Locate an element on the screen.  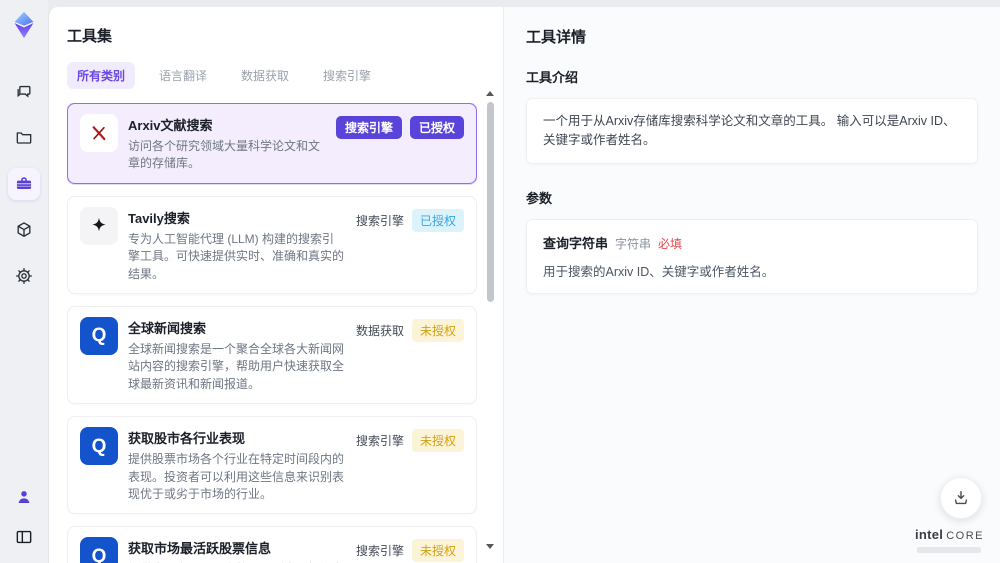
category-tabs: 所有类别 语言翻译 数据获取 搜索引擎 is located at coordinates (272, 75).